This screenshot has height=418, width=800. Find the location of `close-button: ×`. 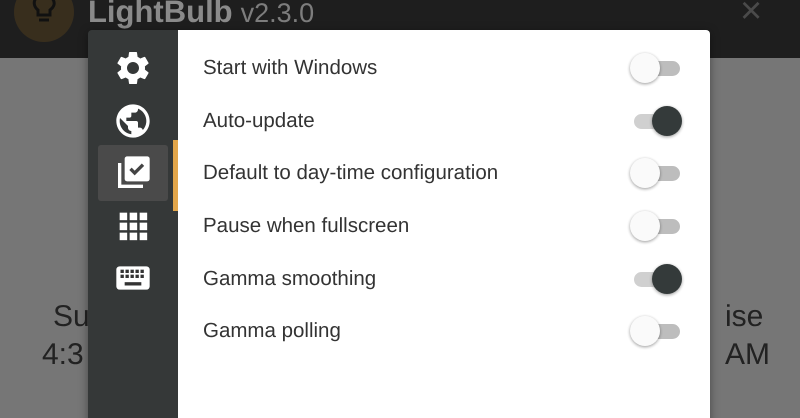

close-button: × is located at coordinates (751, 15).